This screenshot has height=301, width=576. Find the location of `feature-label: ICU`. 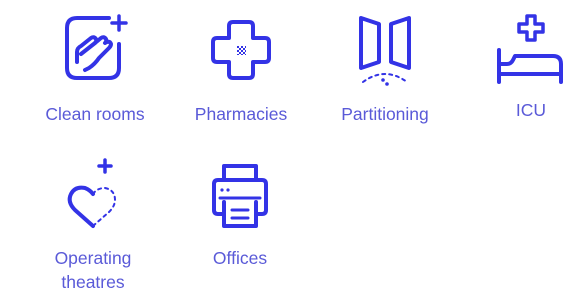

feature-label: ICU is located at coordinates (531, 110).